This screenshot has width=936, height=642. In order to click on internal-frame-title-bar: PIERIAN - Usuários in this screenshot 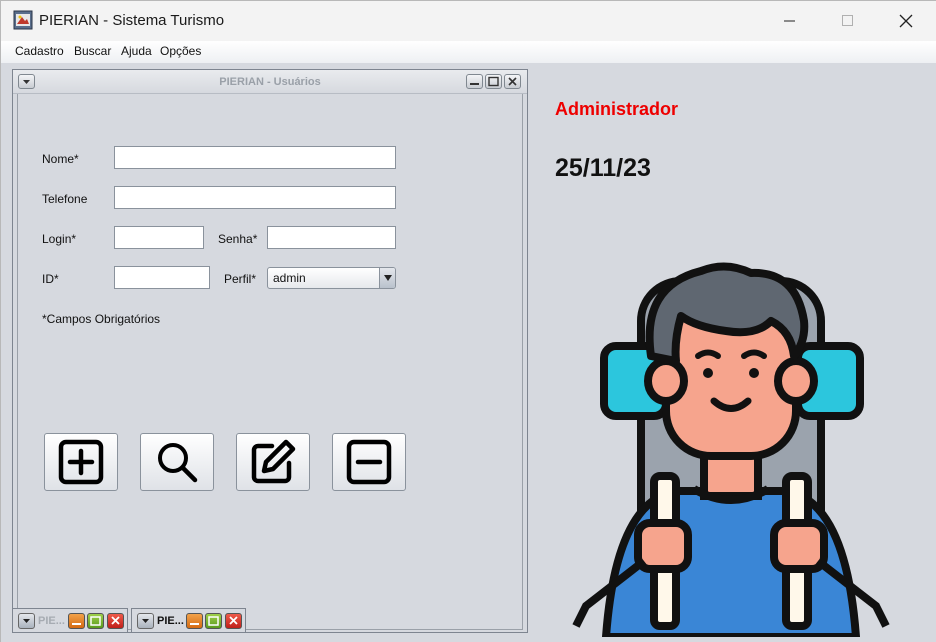, I will do `click(270, 82)`.